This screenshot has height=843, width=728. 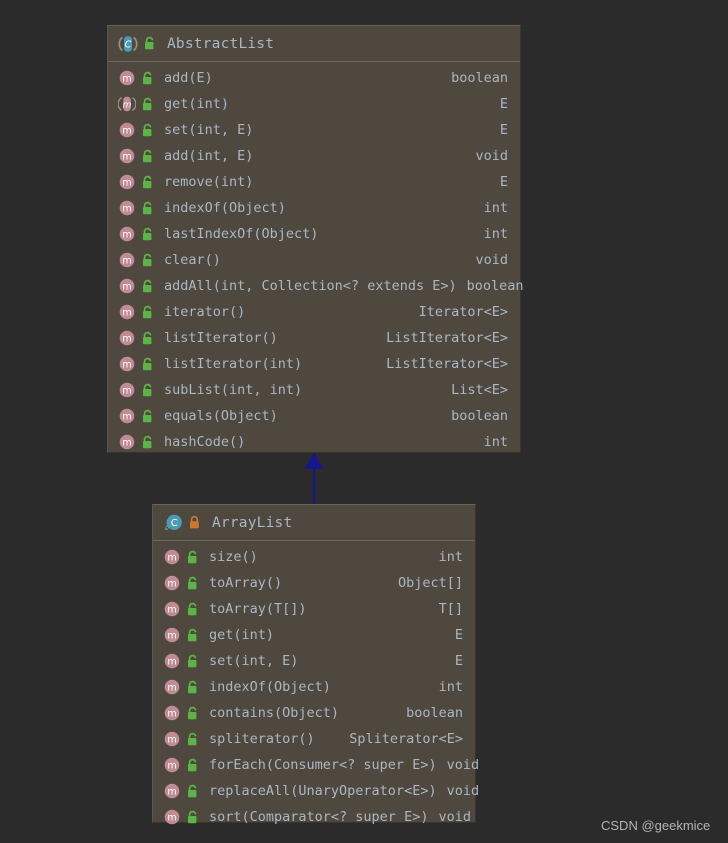 I want to click on uml-member-return-type: Object[], so click(x=430, y=583).